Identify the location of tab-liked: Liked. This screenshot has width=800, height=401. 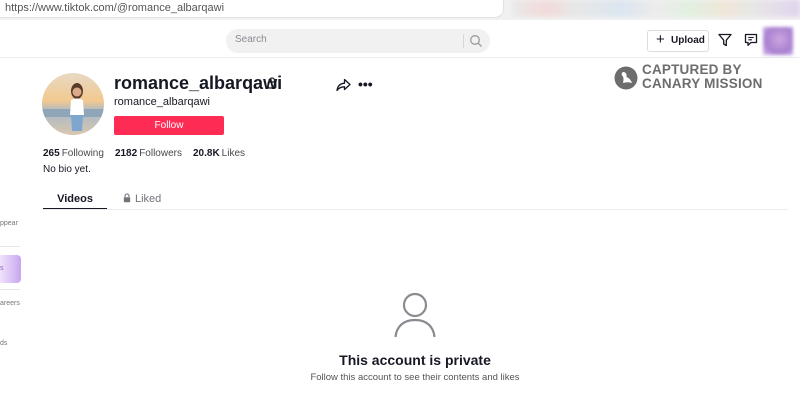
(142, 199).